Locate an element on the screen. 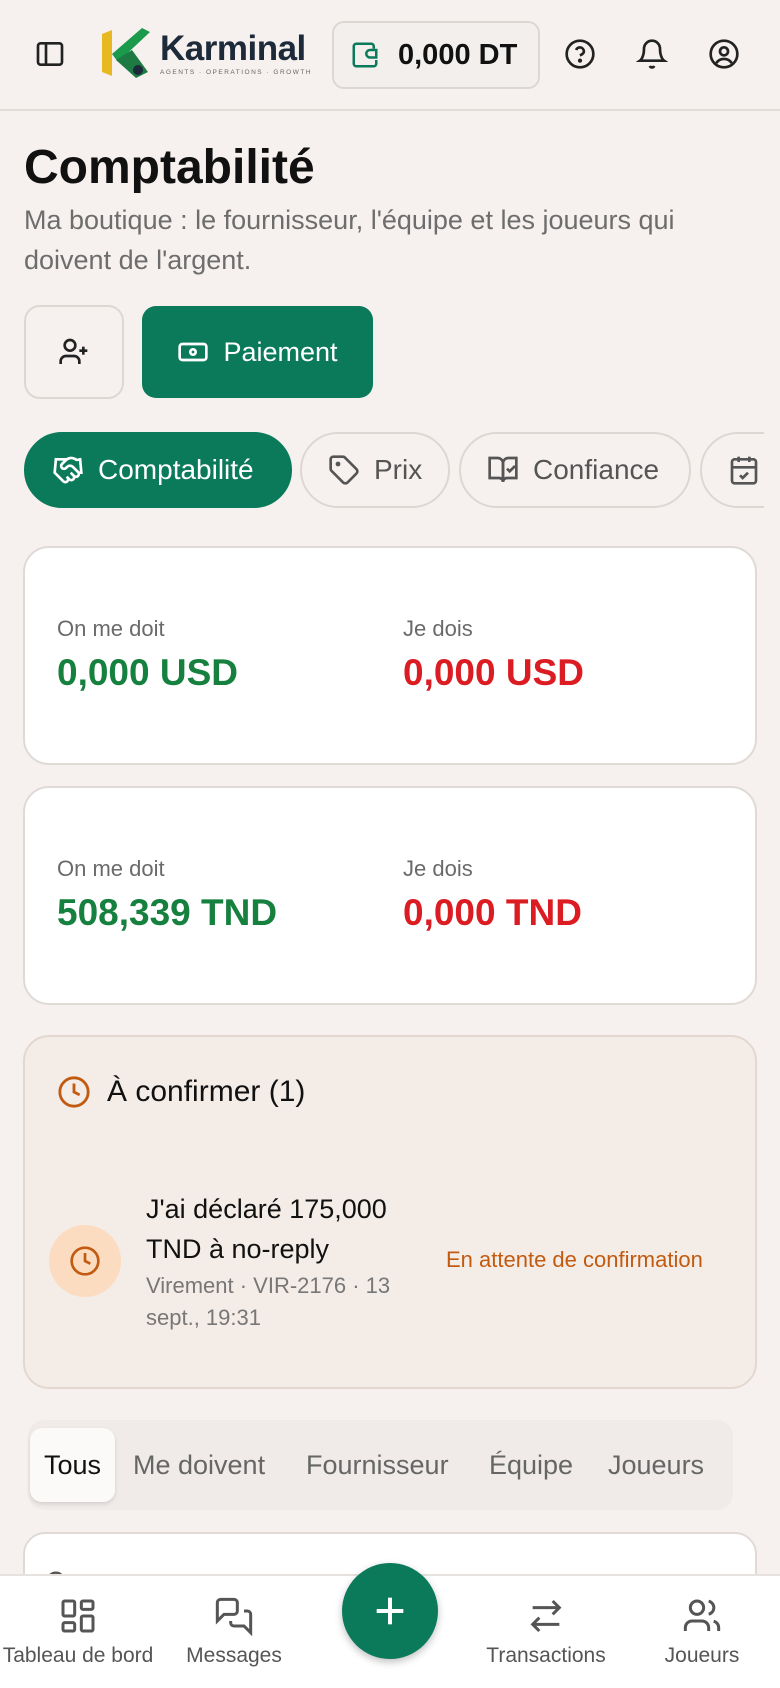 This screenshot has width=780, height=1688. user-circle-icon is located at coordinates (724, 54).